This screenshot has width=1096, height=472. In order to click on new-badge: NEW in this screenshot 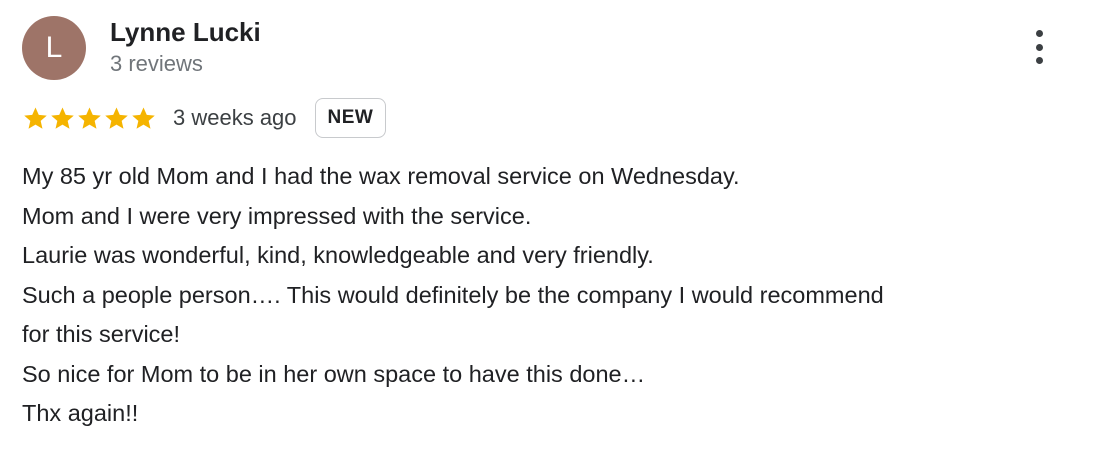, I will do `click(350, 118)`.